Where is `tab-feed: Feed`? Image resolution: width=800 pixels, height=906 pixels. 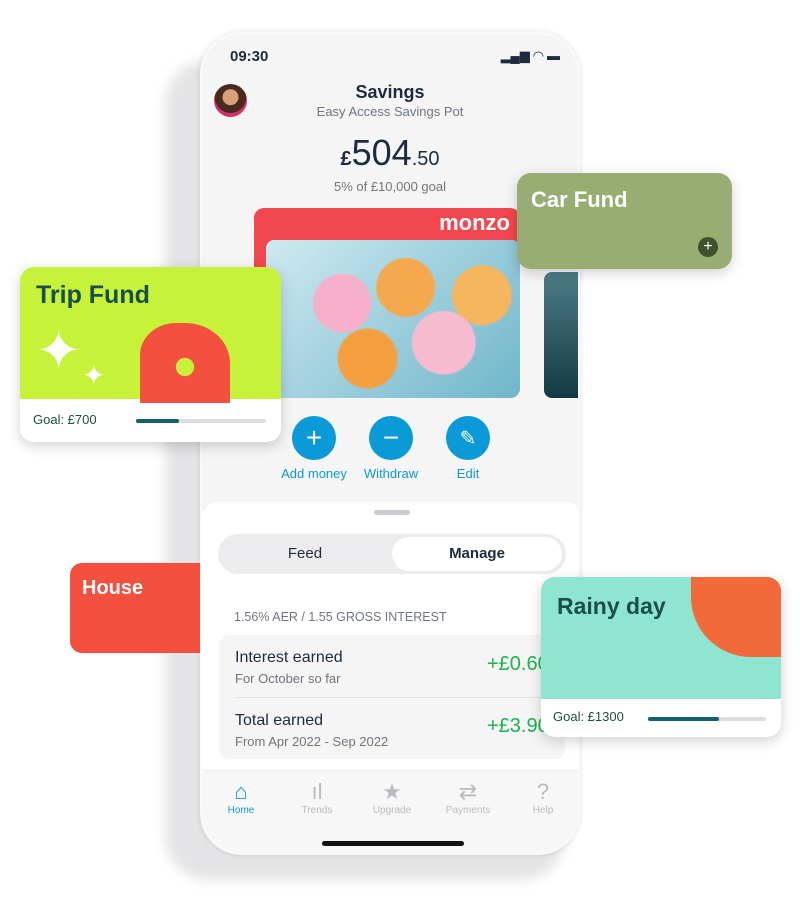 tab-feed: Feed is located at coordinates (305, 553).